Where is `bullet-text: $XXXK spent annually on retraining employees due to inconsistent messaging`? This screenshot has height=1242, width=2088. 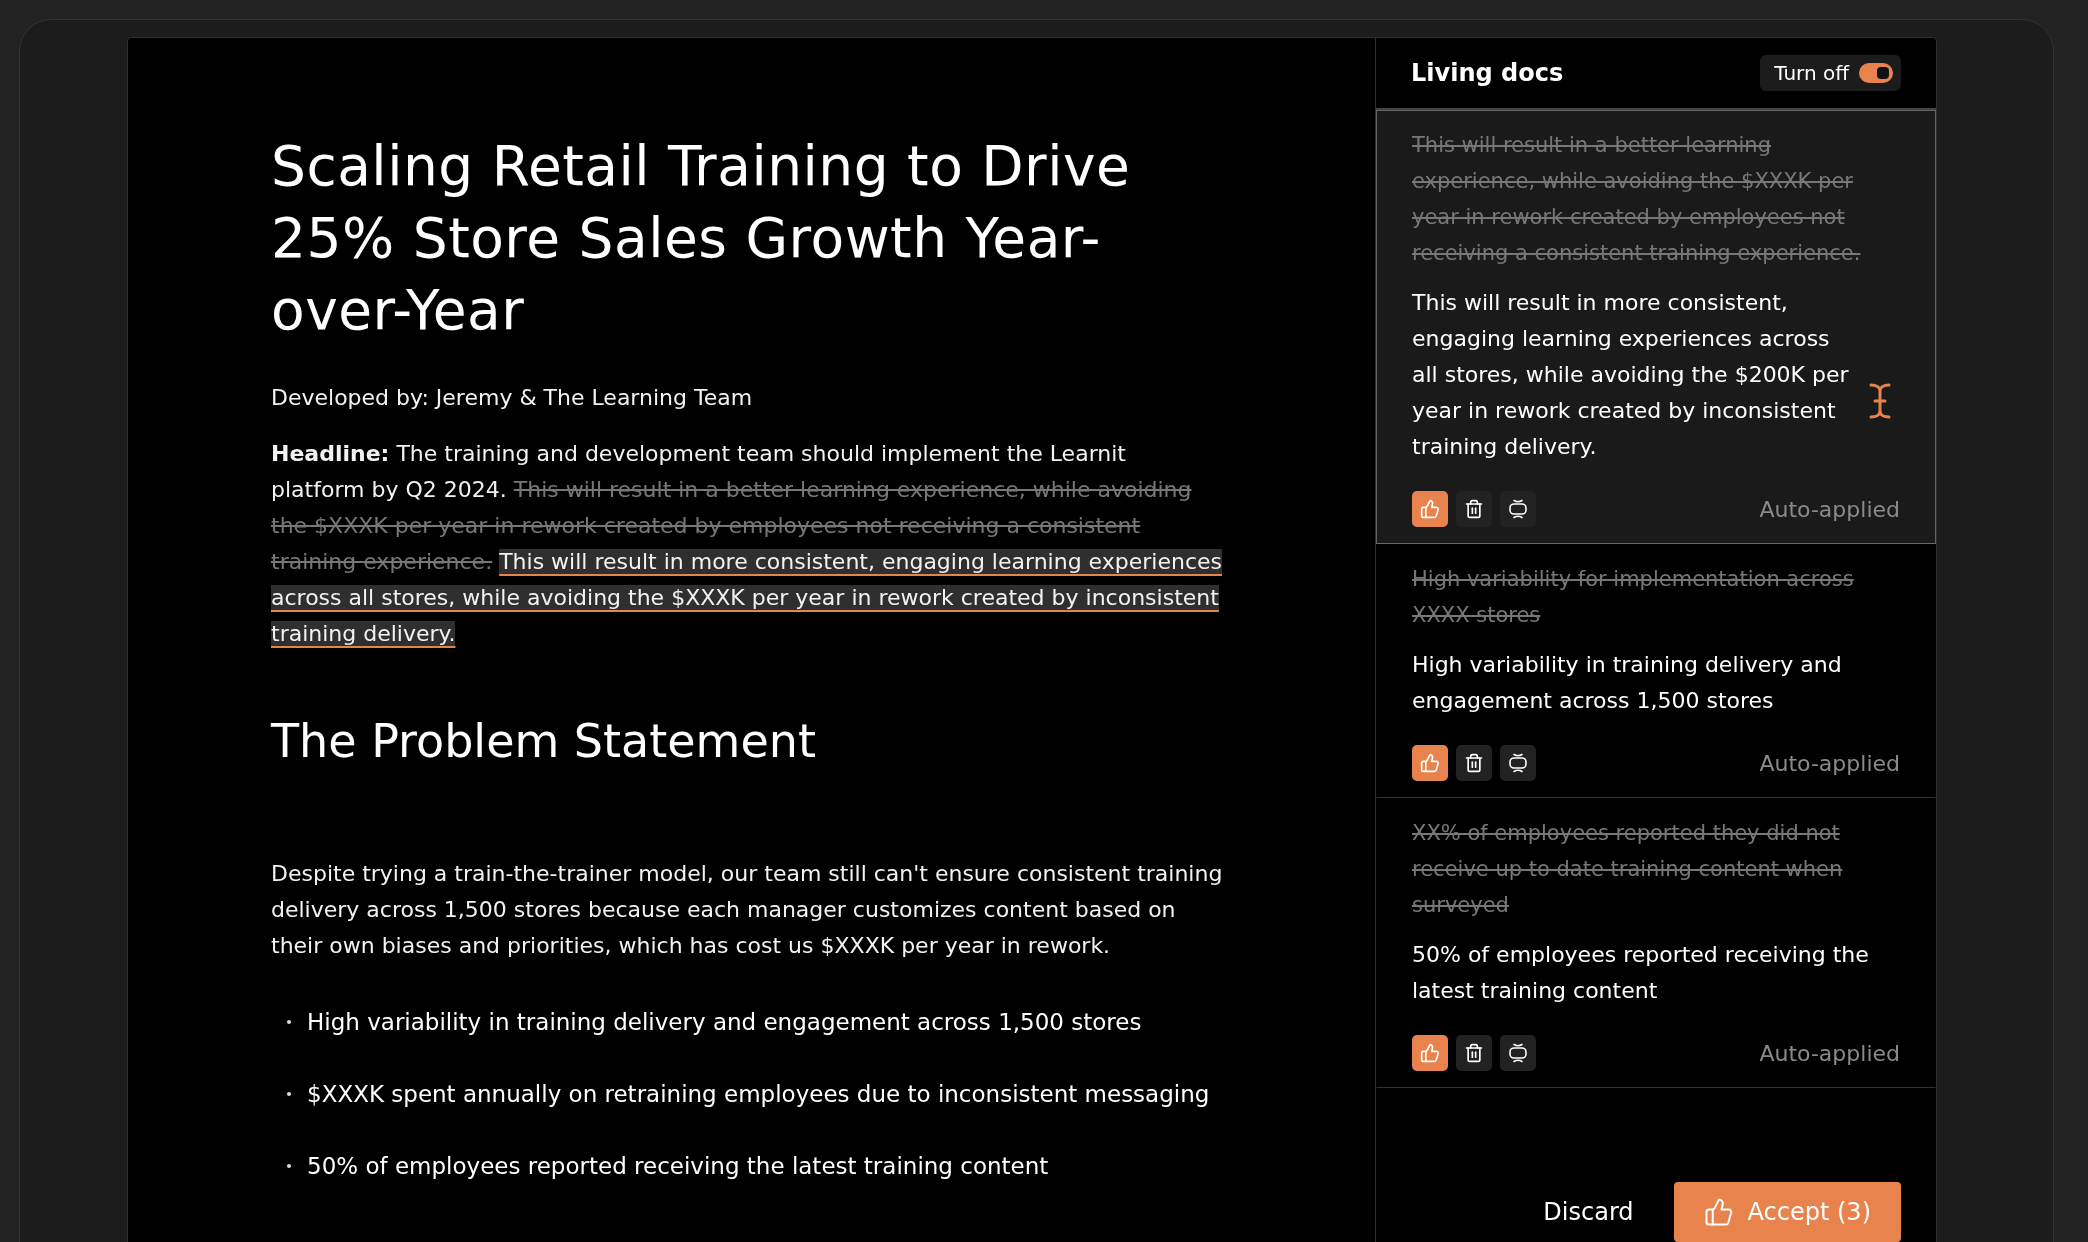 bullet-text: $XXXK spent annually on retraining employees due to inconsistent messaging is located at coordinates (758, 1094).